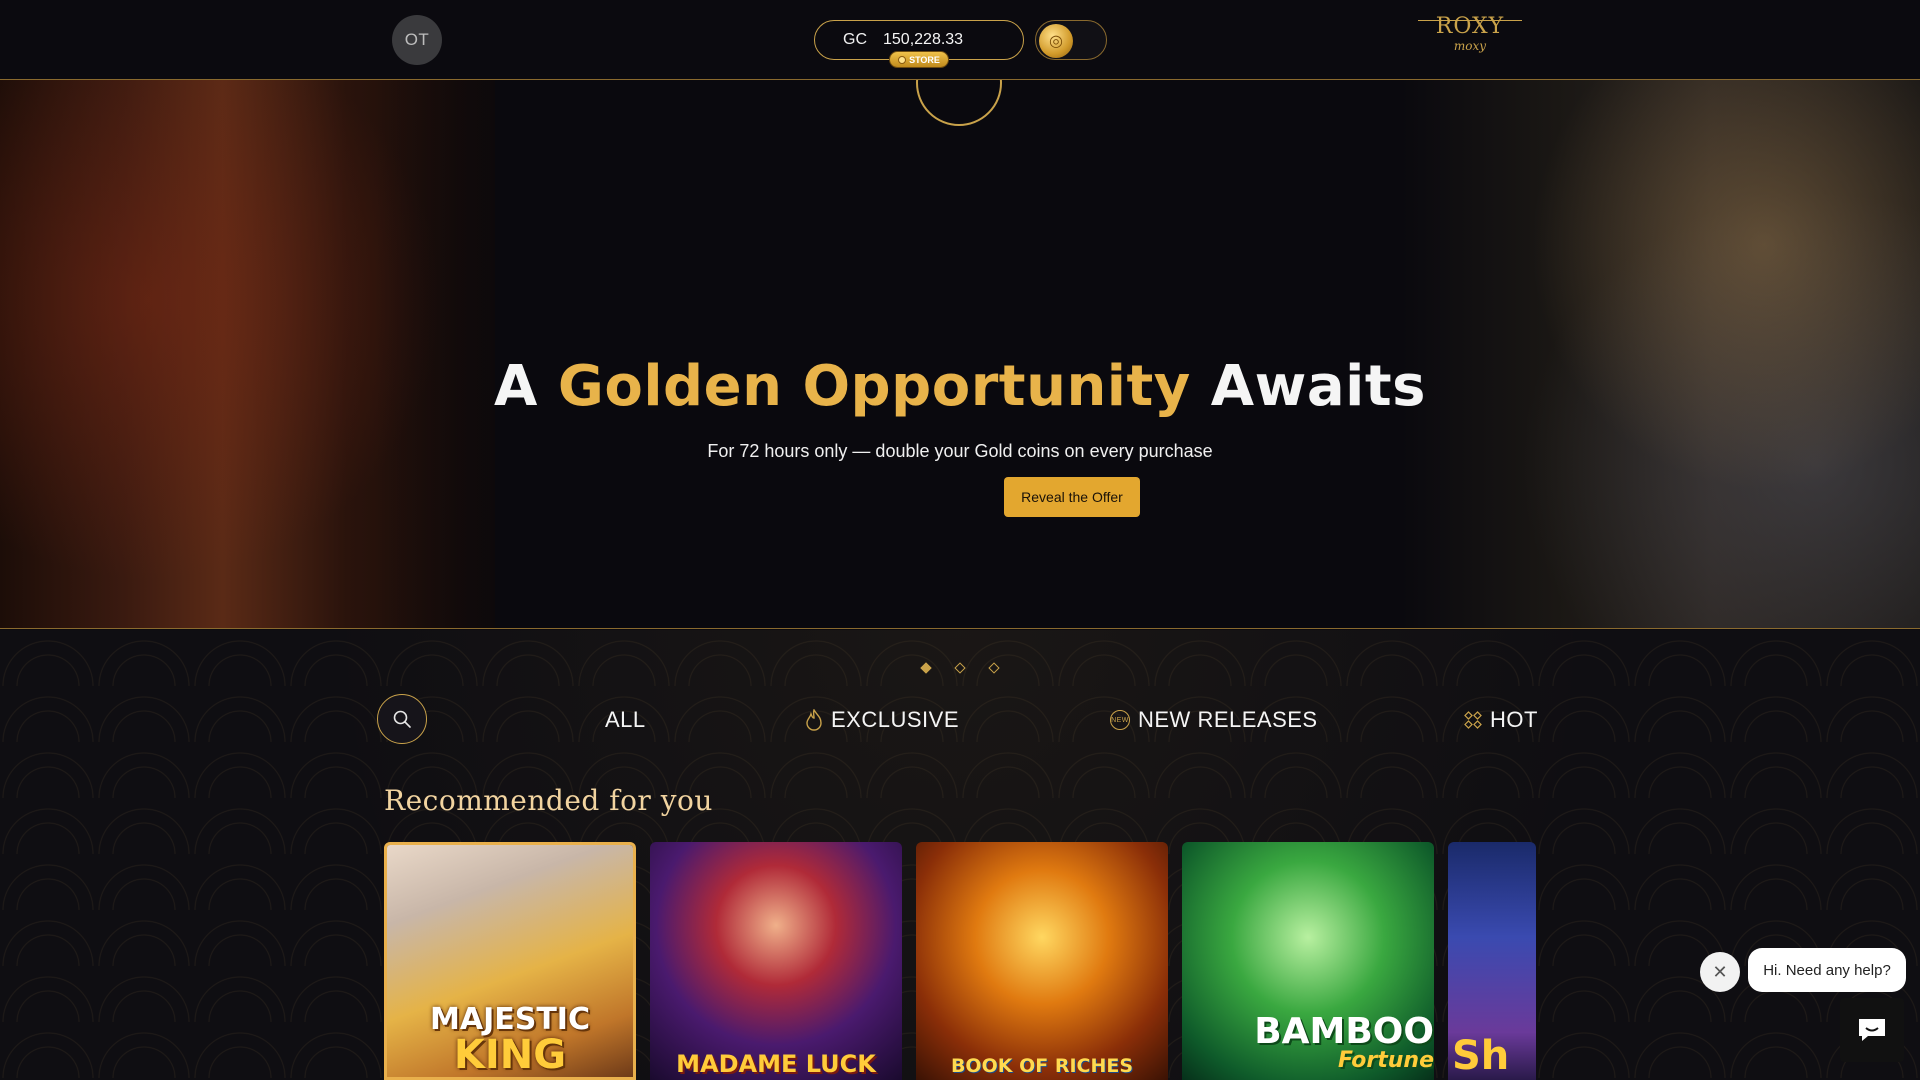 This screenshot has height=1080, width=1920. I want to click on logo-text-secondary: moxy, so click(1470, 46).